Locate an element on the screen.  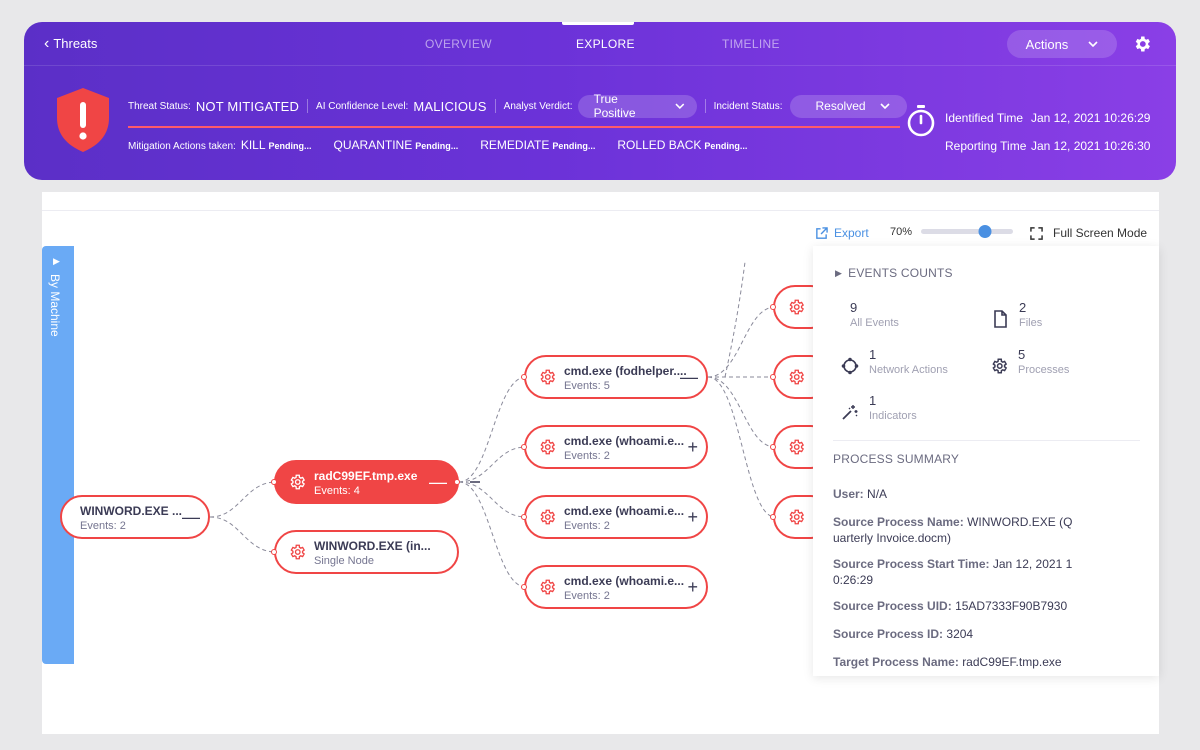
stat-count: 9 is located at coordinates (854, 307).